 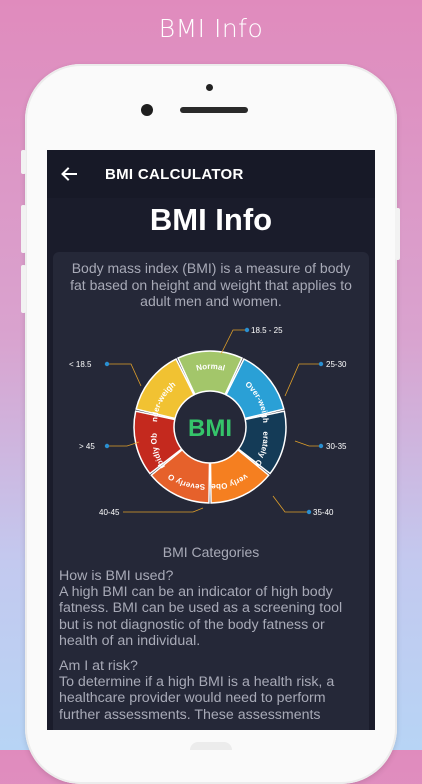 What do you see at coordinates (109, 512) in the screenshot?
I see `range-label-very-severely-obese: 40-45` at bounding box center [109, 512].